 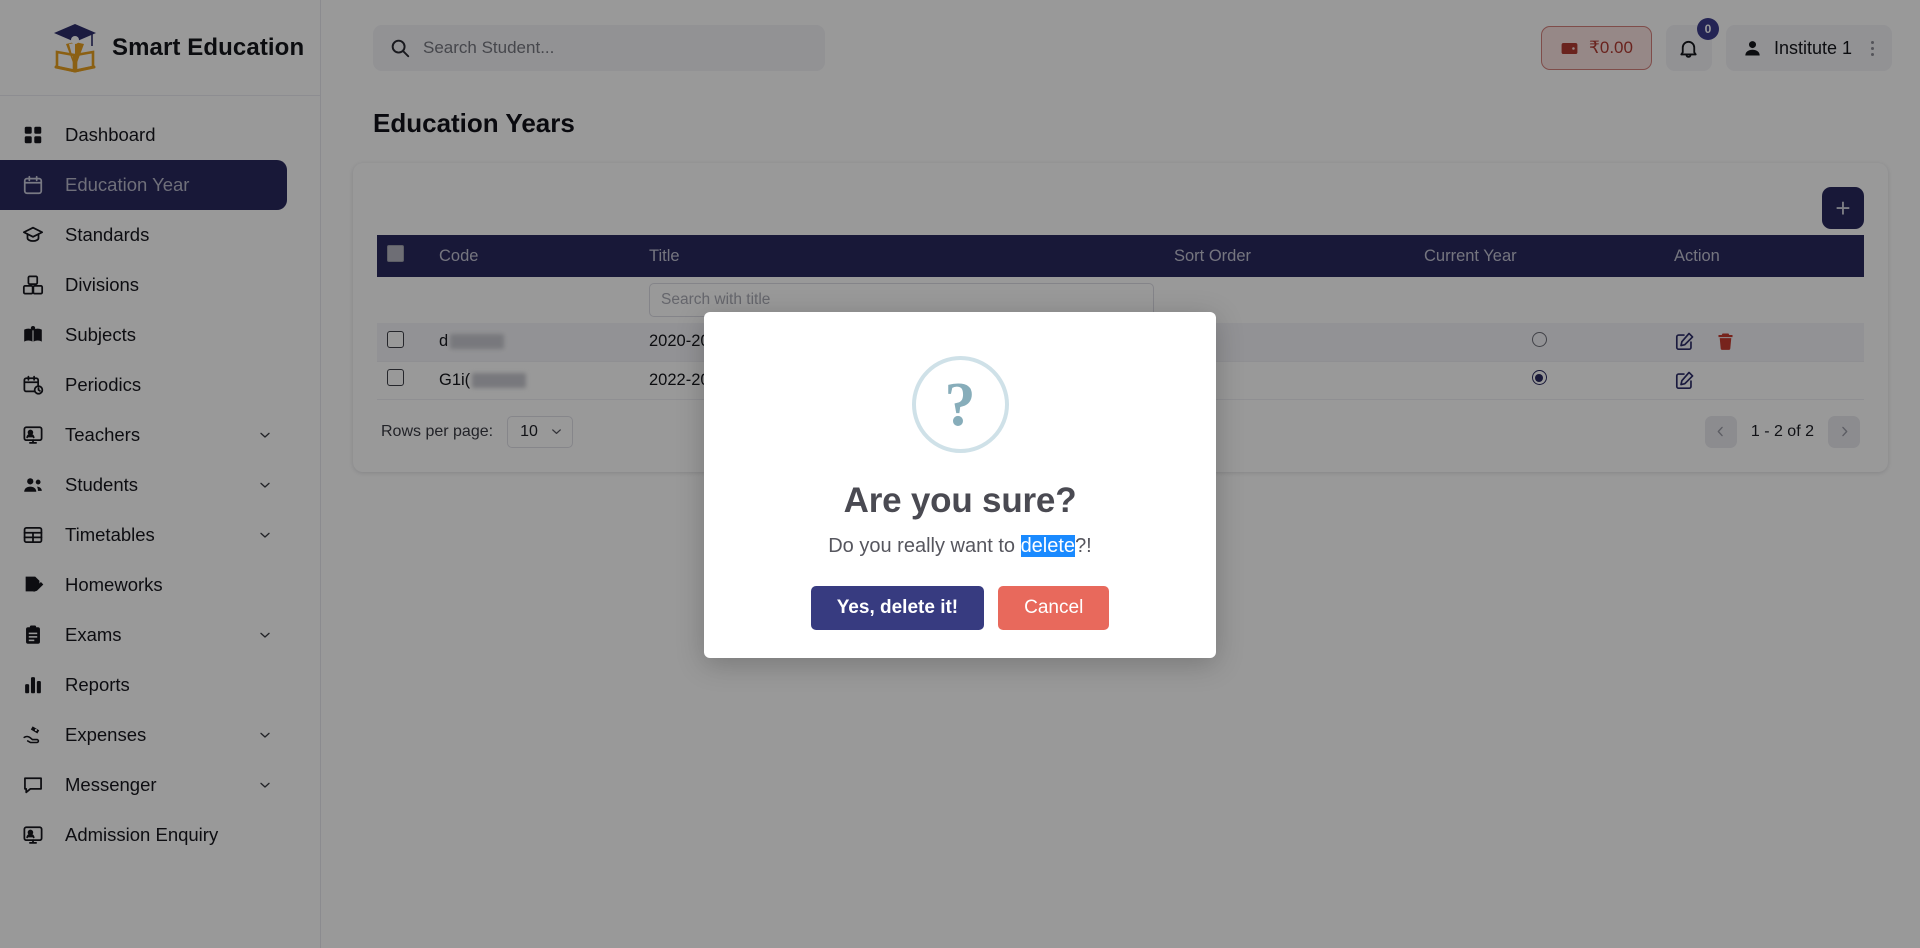 What do you see at coordinates (1083, 546) in the screenshot?
I see `dialog-message-suffix: ?!` at bounding box center [1083, 546].